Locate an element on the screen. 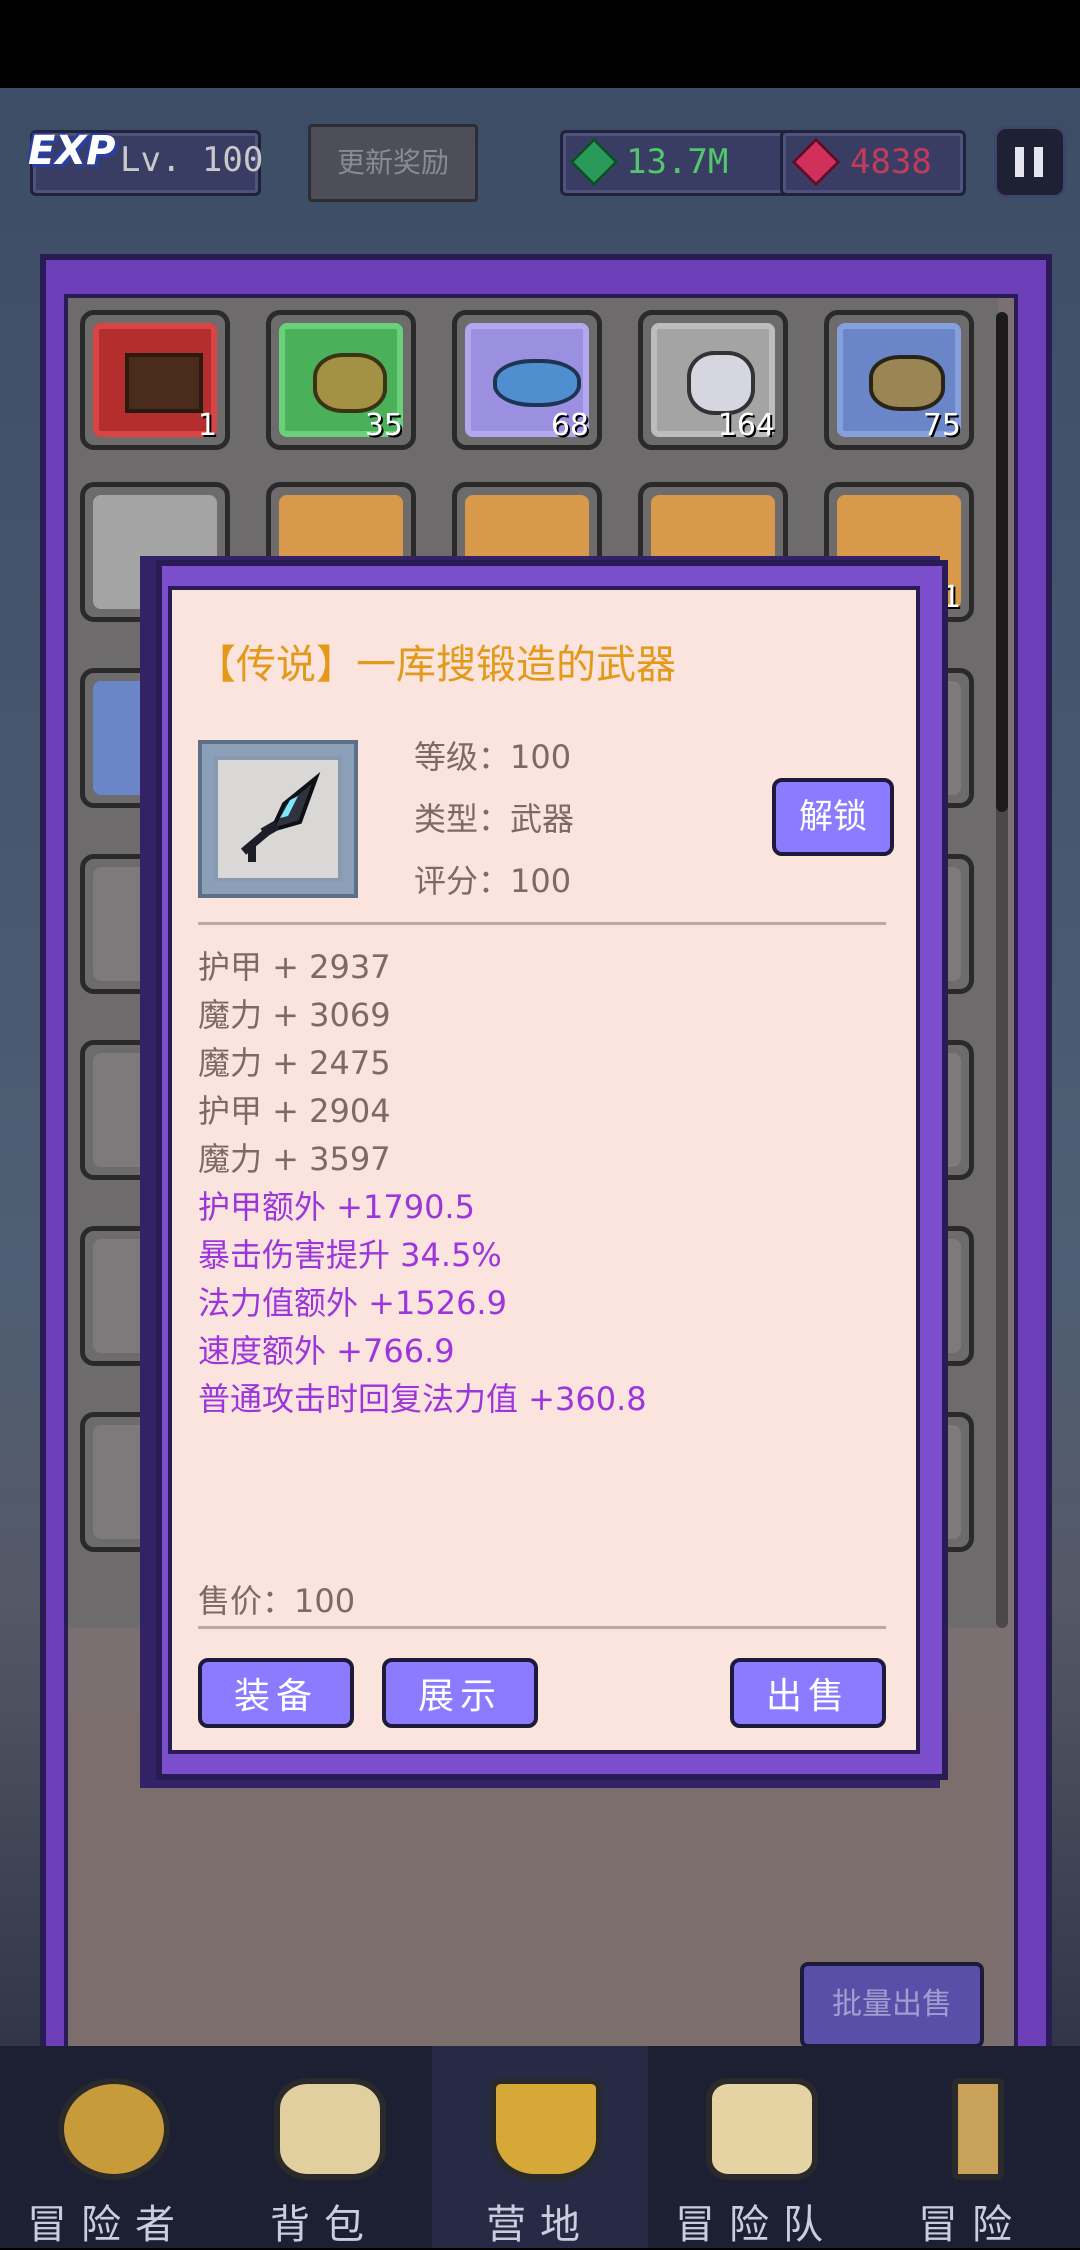  inventory-slot: 164 is located at coordinates (713, 380).